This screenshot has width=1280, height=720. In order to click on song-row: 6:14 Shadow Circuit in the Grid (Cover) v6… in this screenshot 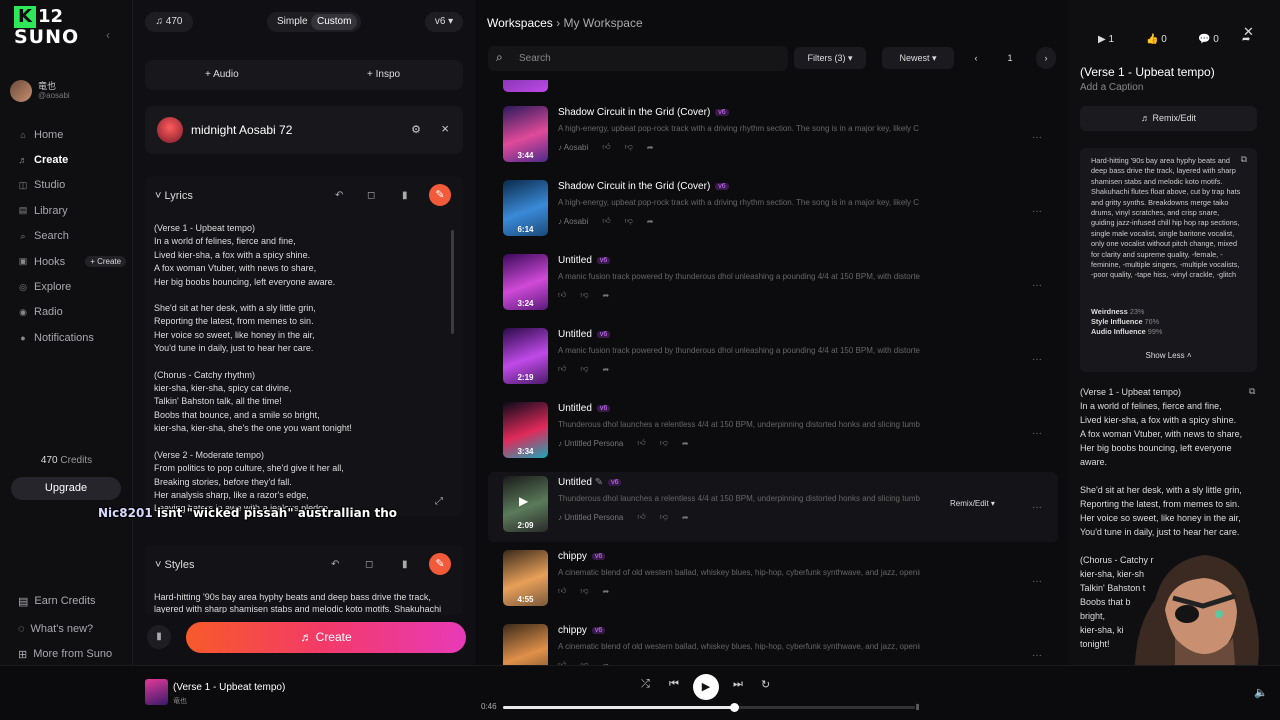, I will do `click(773, 211)`.